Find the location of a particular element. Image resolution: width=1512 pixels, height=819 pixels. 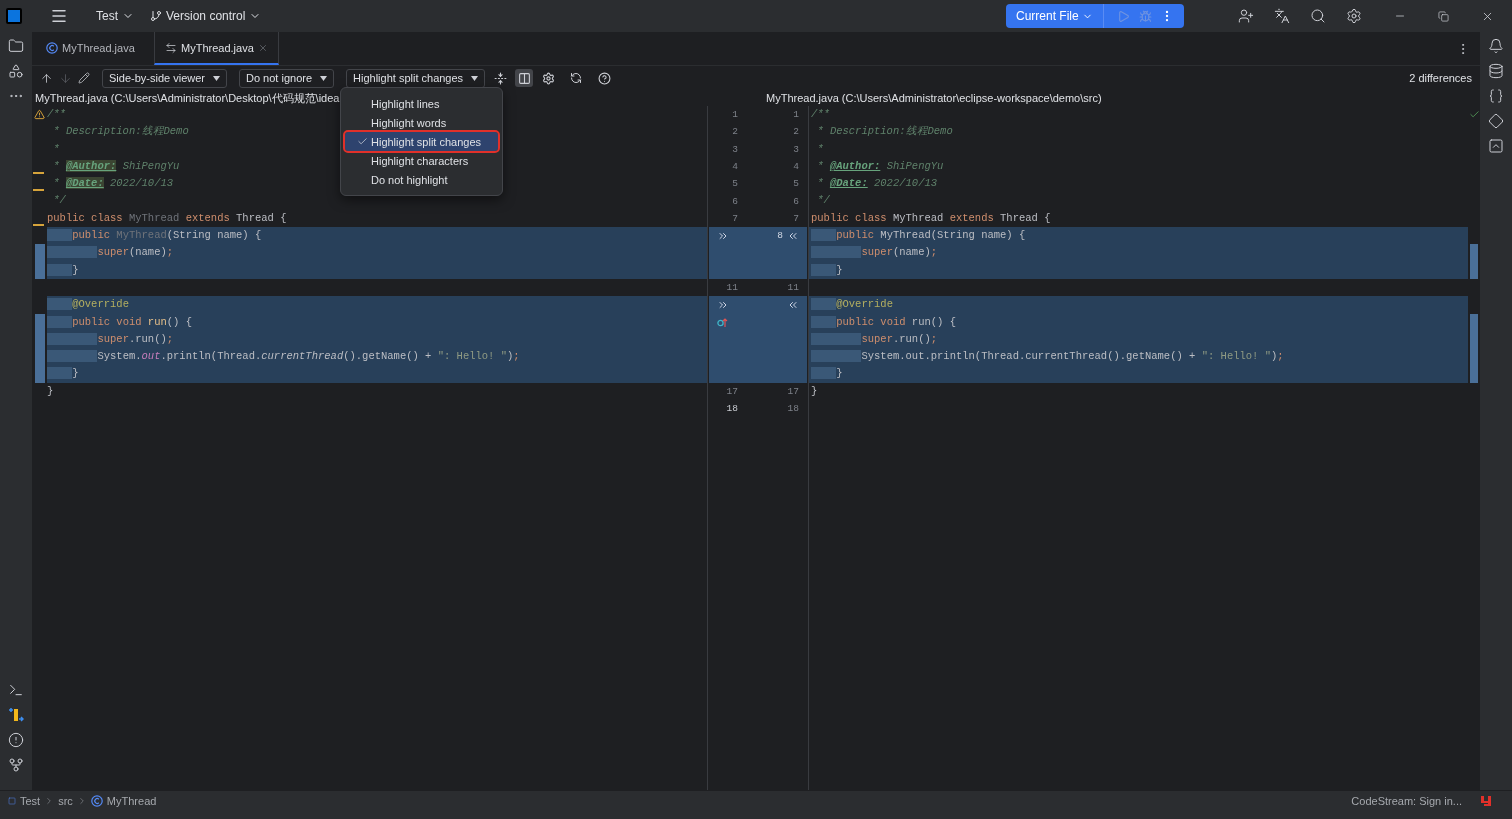

panel-icon is located at coordinates (1496, 146).